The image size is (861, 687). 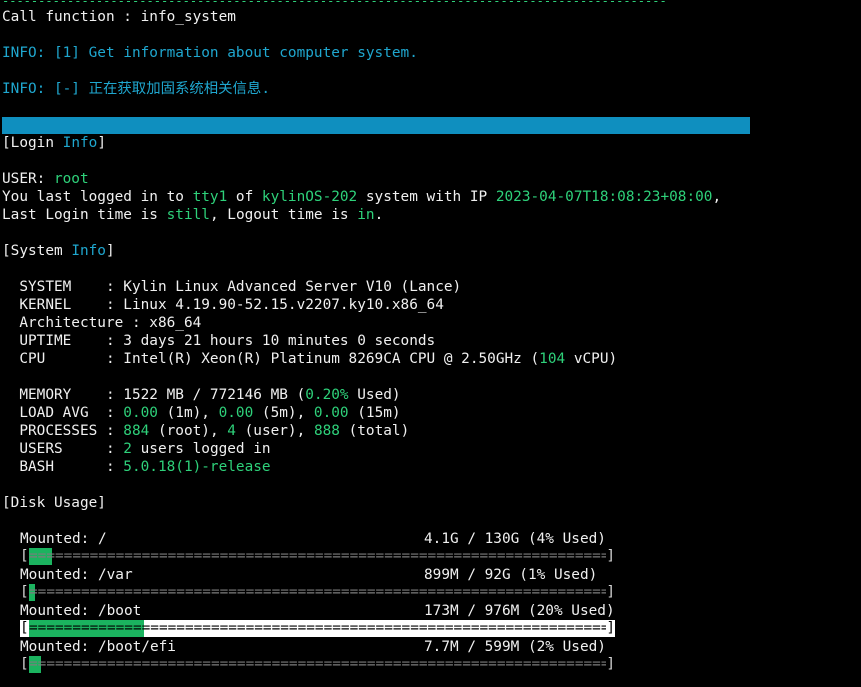 I want to click on disk-mount-label: Mounted: /var, so click(x=76, y=575).